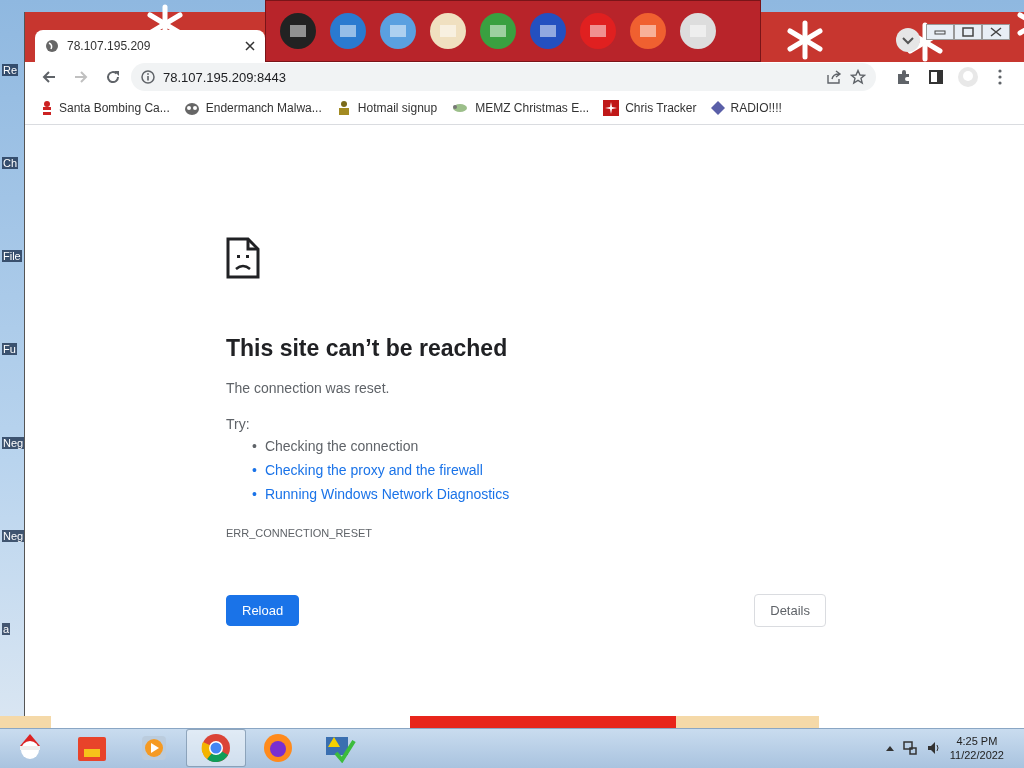  I want to click on url-text: 78.107.195.209:8443, so click(225, 77).